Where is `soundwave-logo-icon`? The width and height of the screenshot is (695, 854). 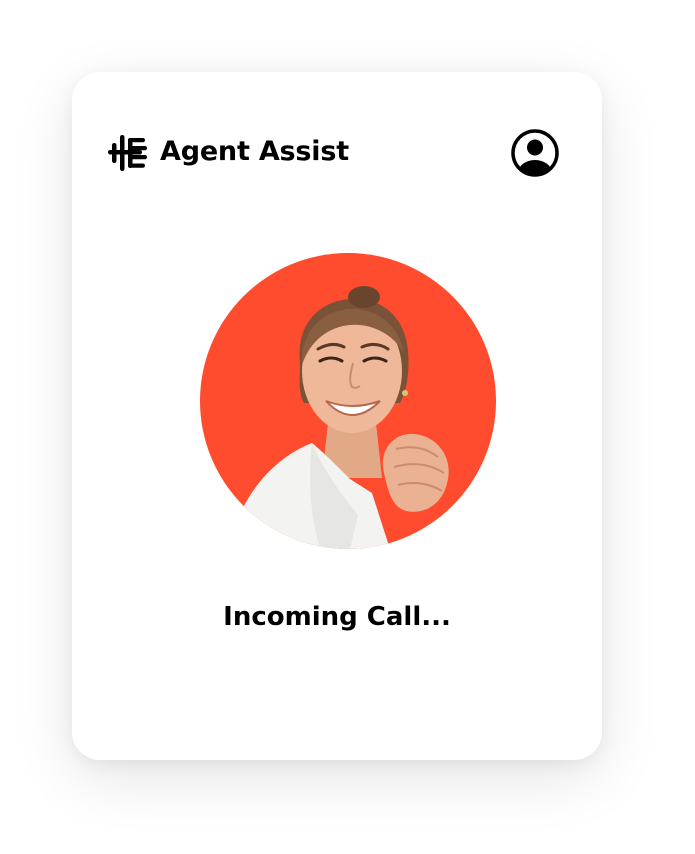
soundwave-logo-icon is located at coordinates (127, 153).